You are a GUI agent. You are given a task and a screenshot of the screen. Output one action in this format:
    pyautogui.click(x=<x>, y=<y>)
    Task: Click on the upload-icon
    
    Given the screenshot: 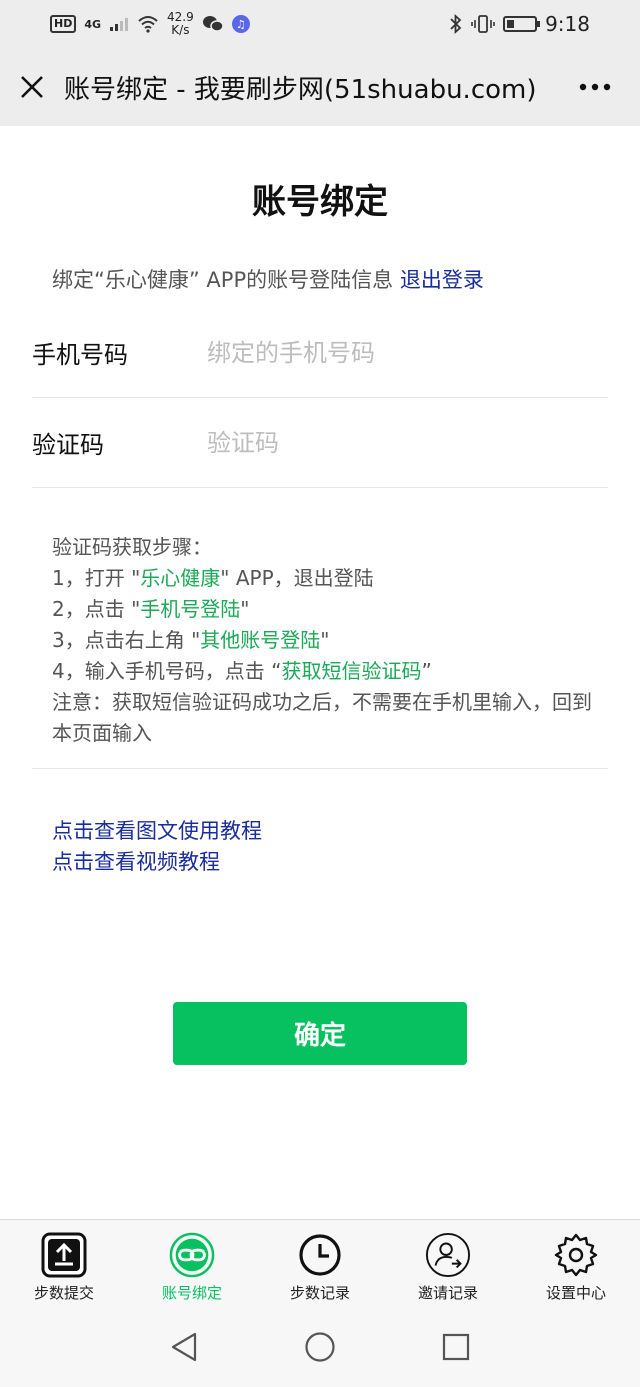 What is the action you would take?
    pyautogui.click(x=64, y=1255)
    